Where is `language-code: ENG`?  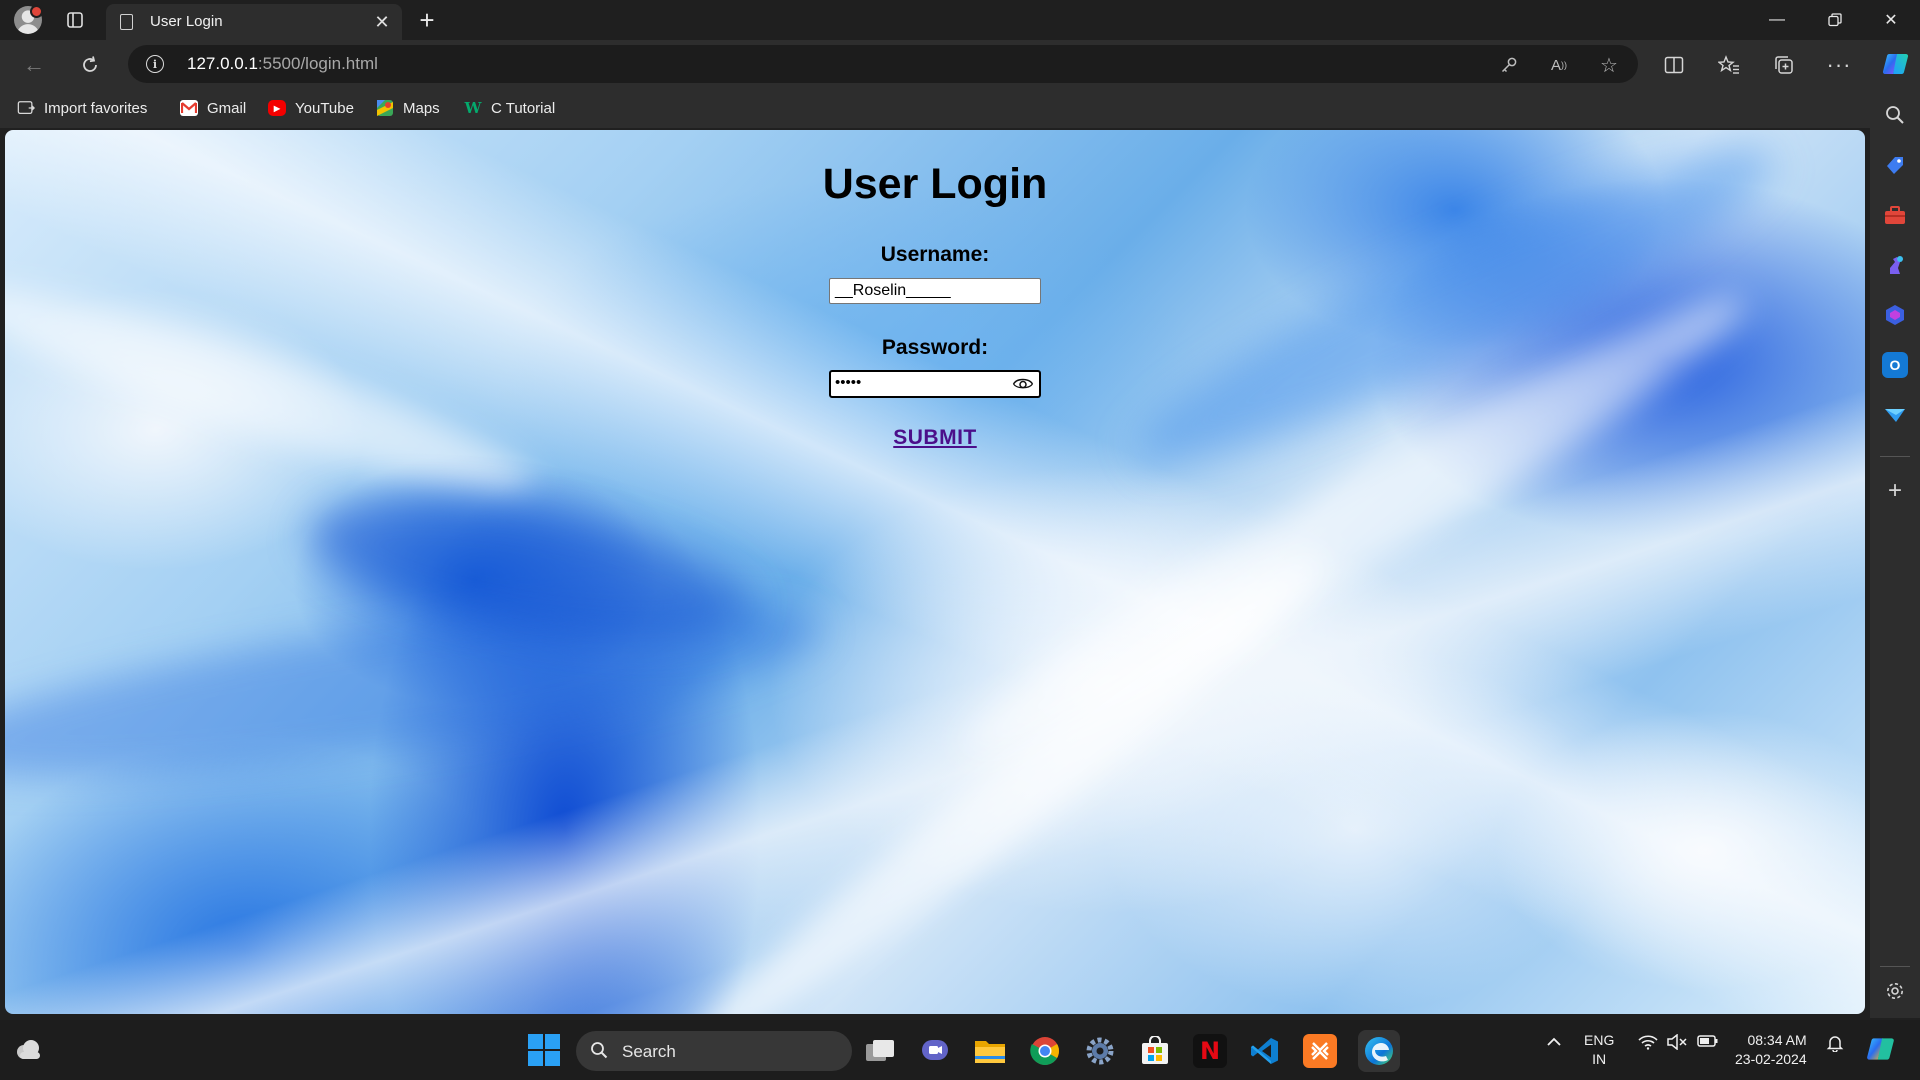 language-code: ENG is located at coordinates (1599, 1040).